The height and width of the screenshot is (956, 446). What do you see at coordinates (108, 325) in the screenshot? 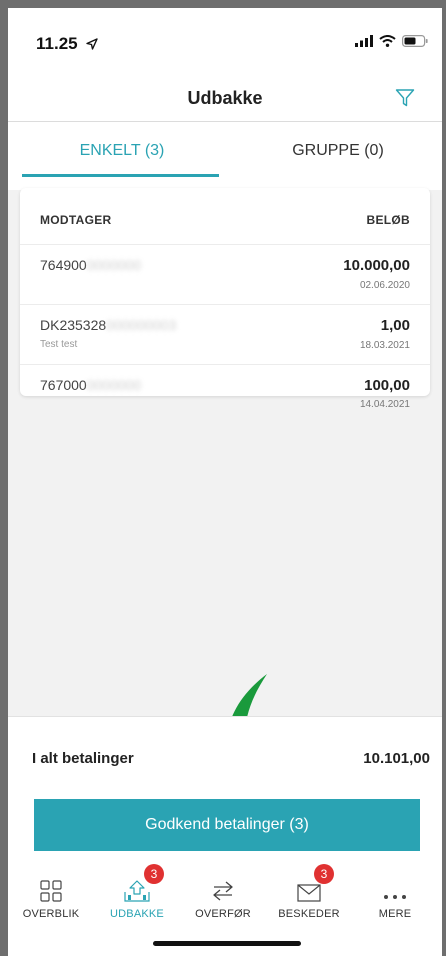
I see `row-recipient: DK235328000000003` at bounding box center [108, 325].